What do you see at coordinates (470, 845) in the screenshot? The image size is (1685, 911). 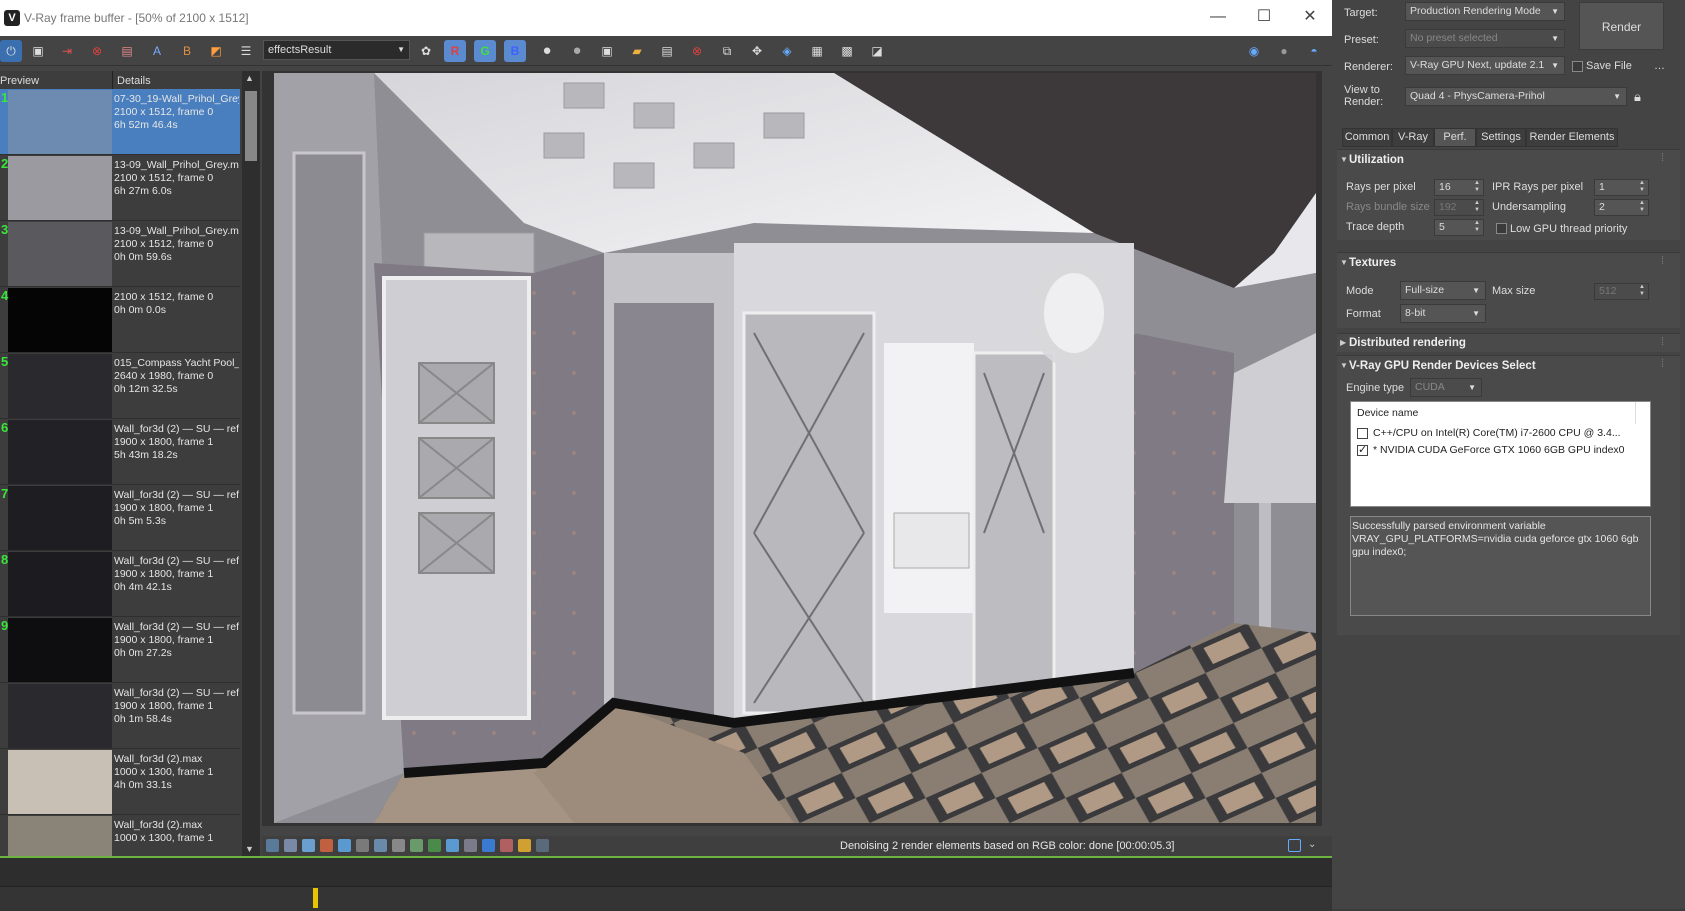 I see `test-resolution-icon` at bounding box center [470, 845].